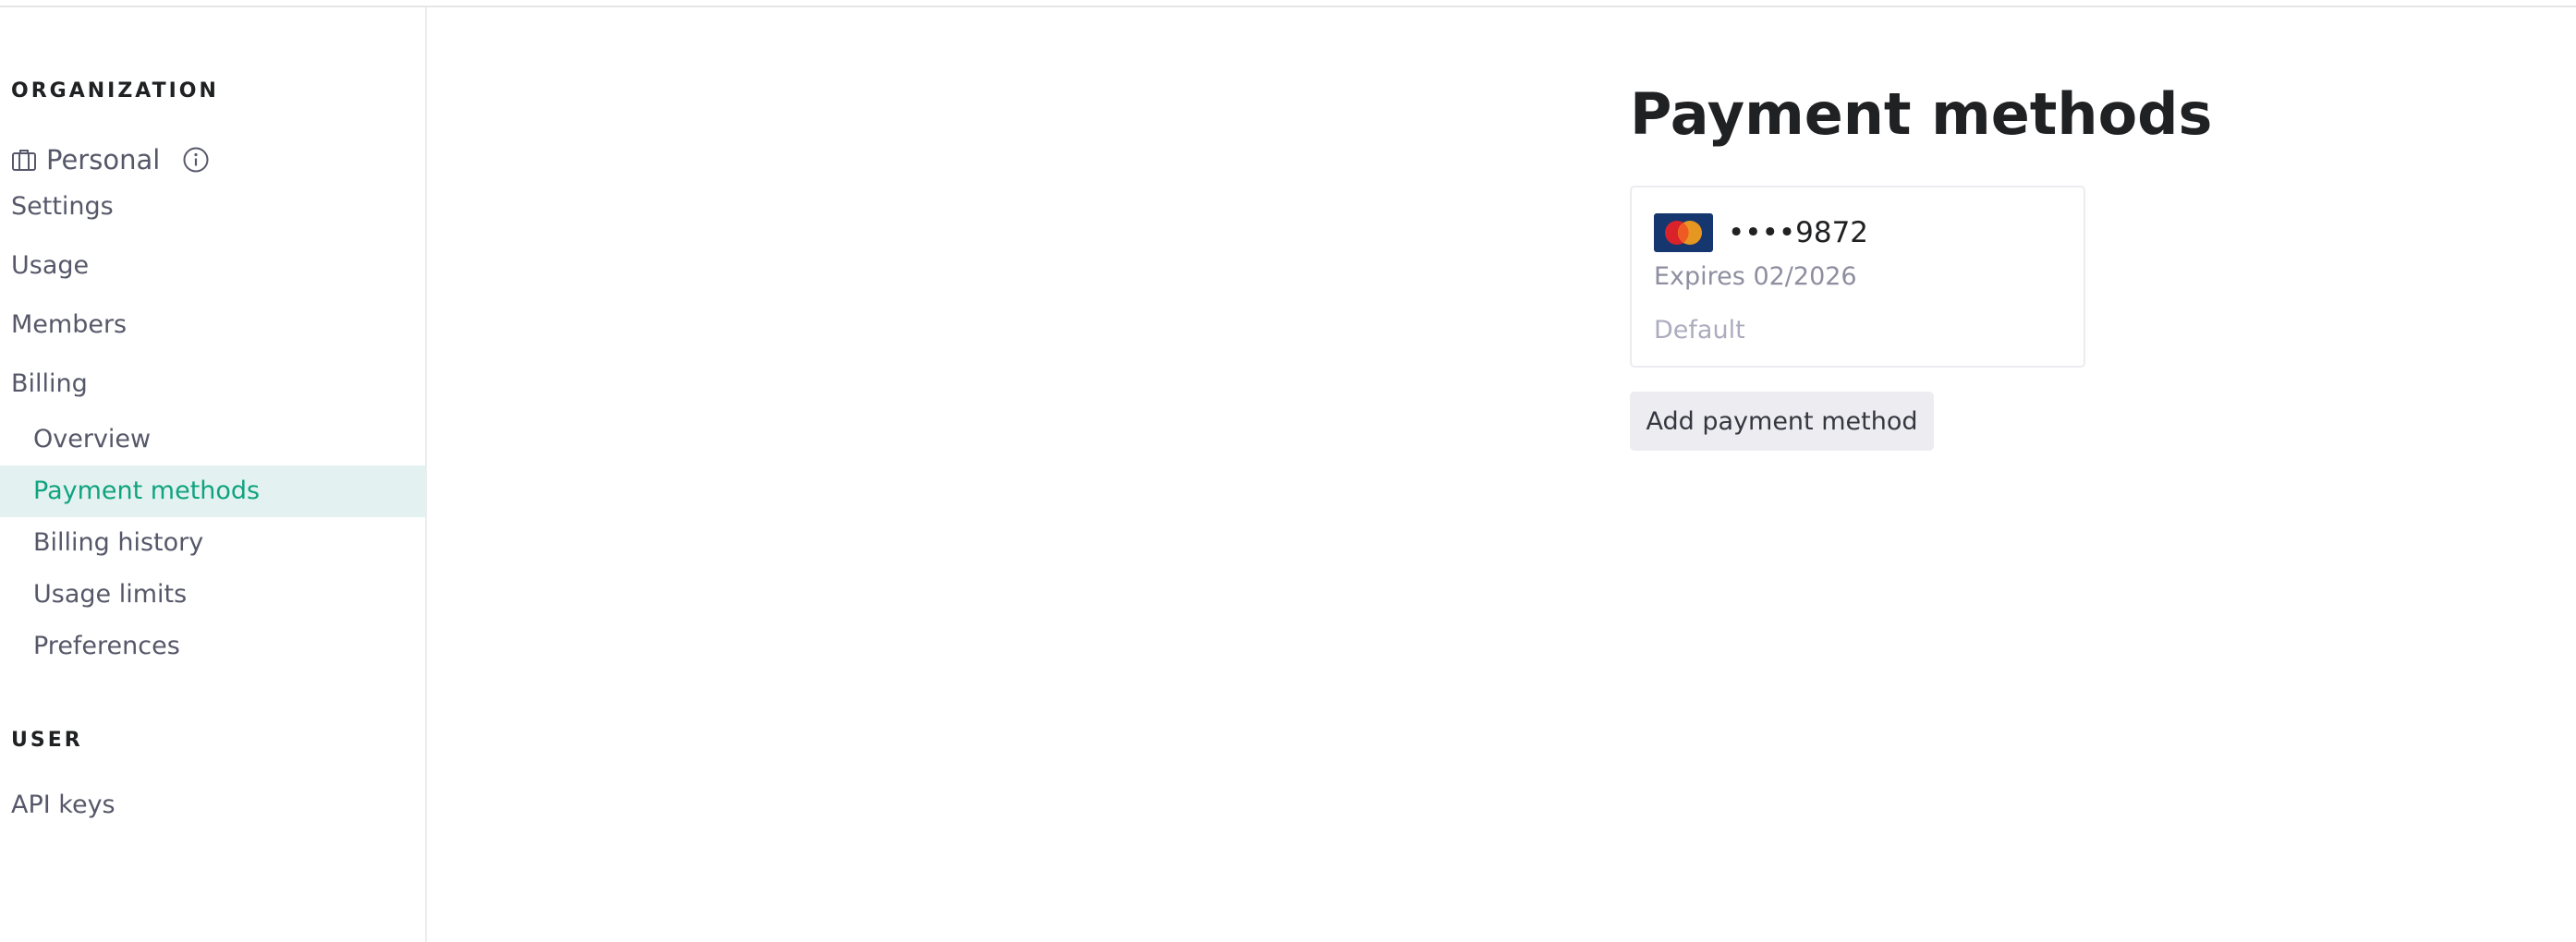 This screenshot has height=942, width=2576. Describe the element at coordinates (47, 741) in the screenshot. I see `user-heading: USER` at that location.